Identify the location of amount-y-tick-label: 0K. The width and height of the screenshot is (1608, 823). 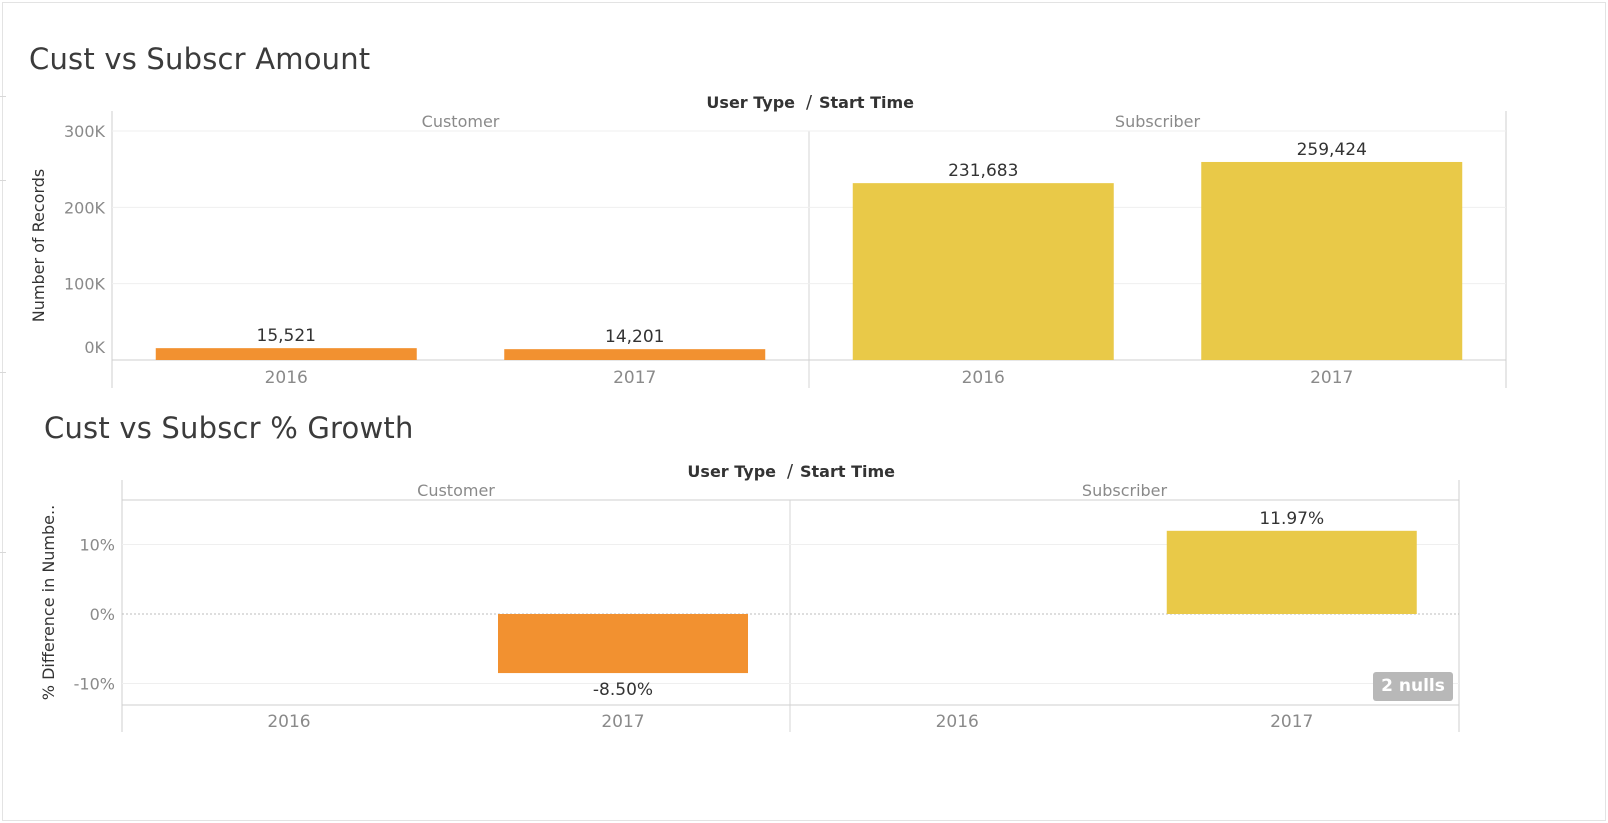
(94, 347).